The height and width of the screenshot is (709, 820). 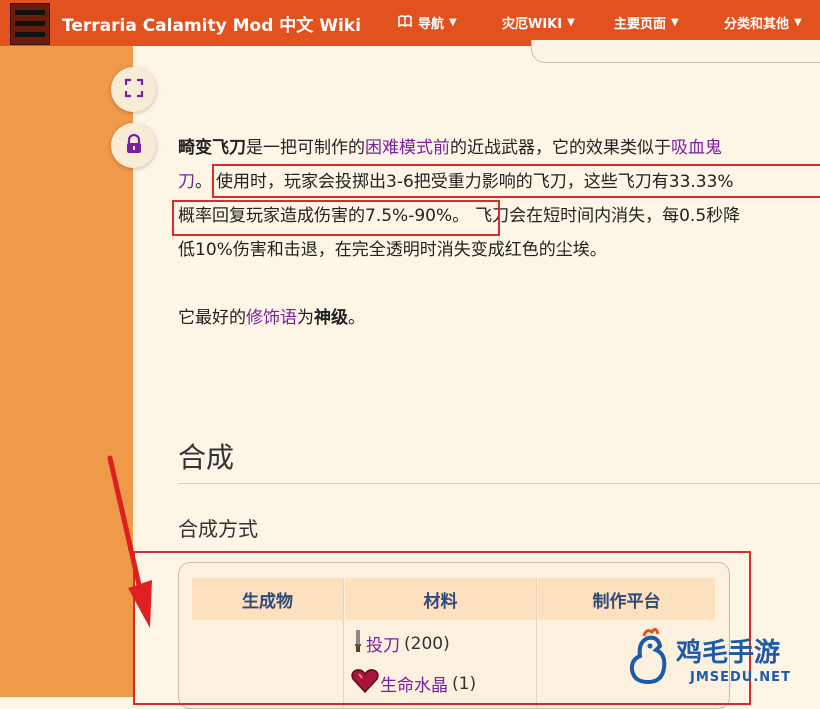 I want to click on watermark: 鸡毛手游 JMSEDU.NET, so click(x=723, y=657).